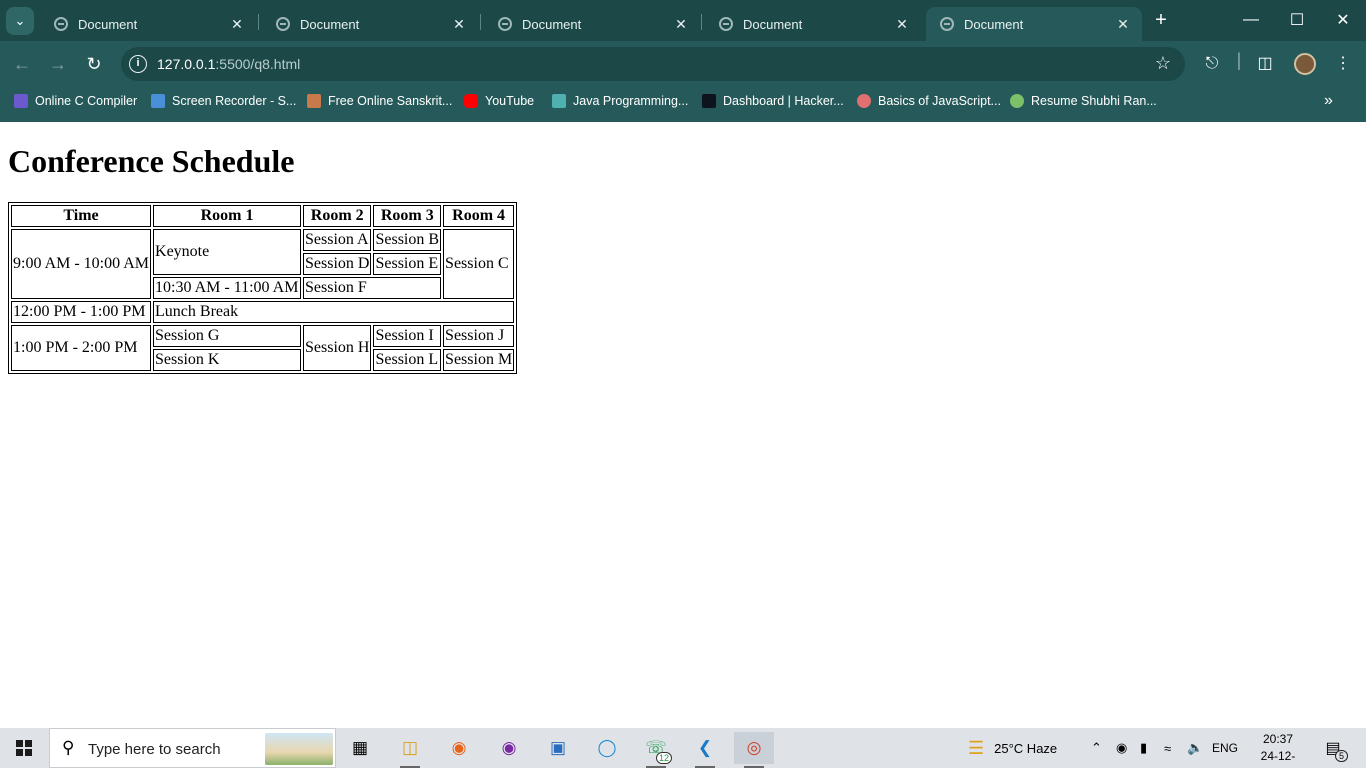 This screenshot has width=1366, height=768. I want to click on notification-center-icon: ▤ 5, so click(1335, 750).